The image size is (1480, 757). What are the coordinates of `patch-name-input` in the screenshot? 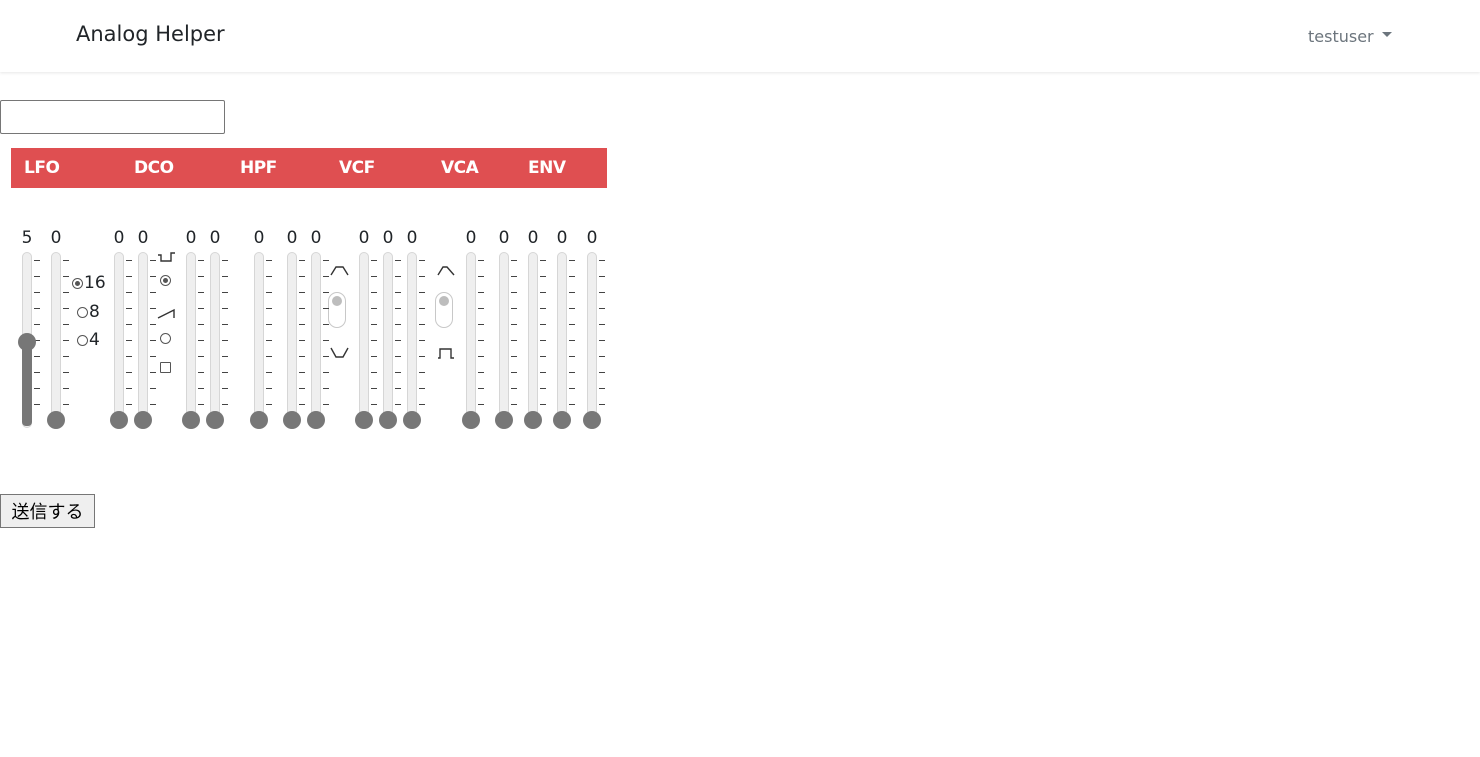 It's located at (112, 117).